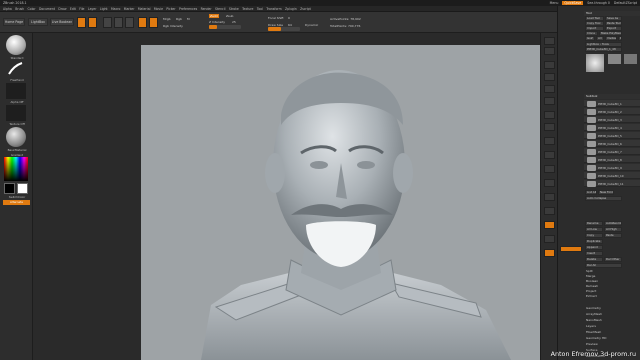 This screenshot has height=360, width=640. Describe the element at coordinates (142, 22) in the screenshot. I see `brush-mode-icon` at that location.